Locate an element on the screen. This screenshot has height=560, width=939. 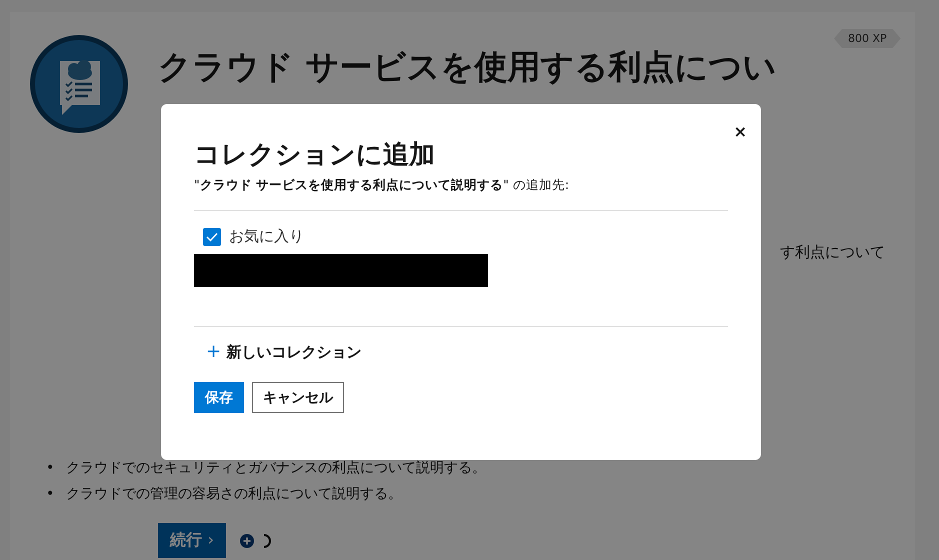
xp-badge: 800 XP is located at coordinates (867, 38).